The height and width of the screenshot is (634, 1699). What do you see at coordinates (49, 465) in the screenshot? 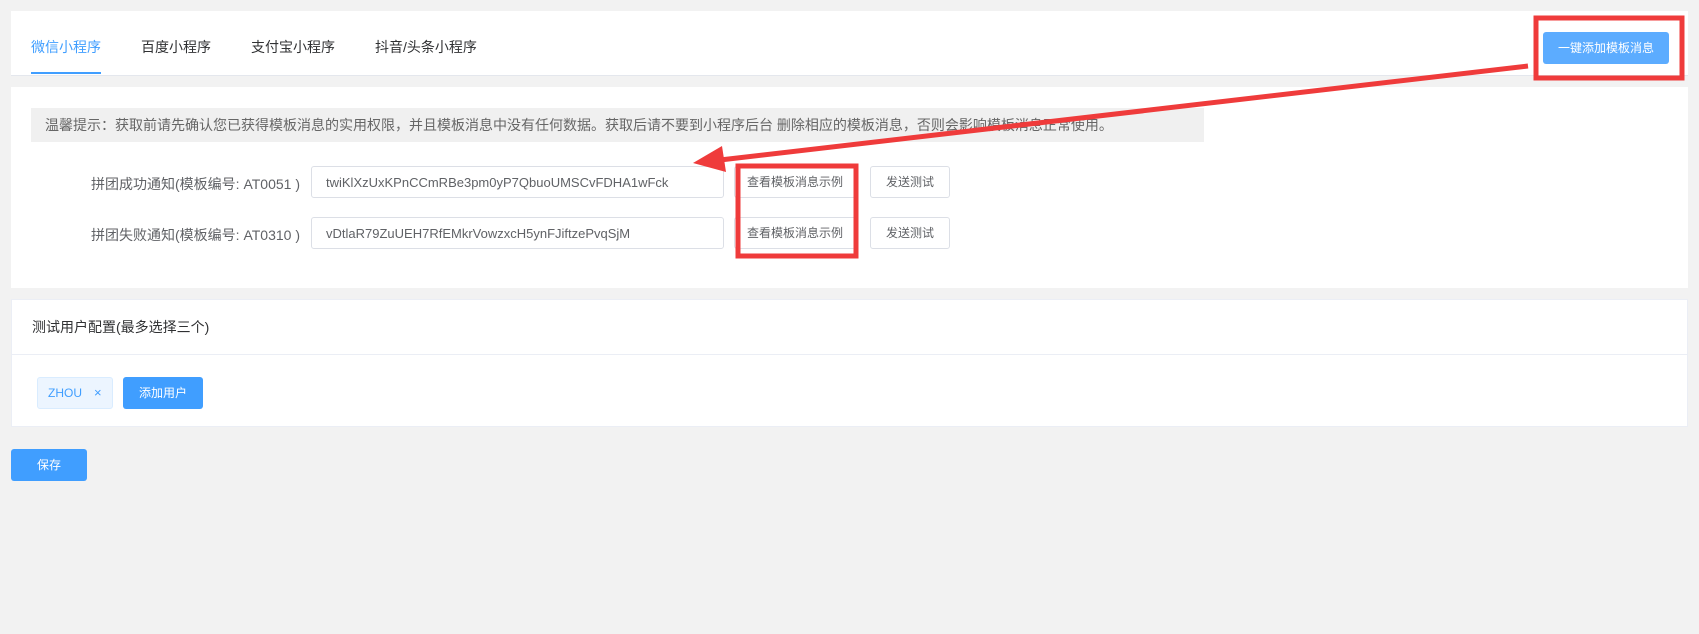
I see `save-button: 保存` at bounding box center [49, 465].